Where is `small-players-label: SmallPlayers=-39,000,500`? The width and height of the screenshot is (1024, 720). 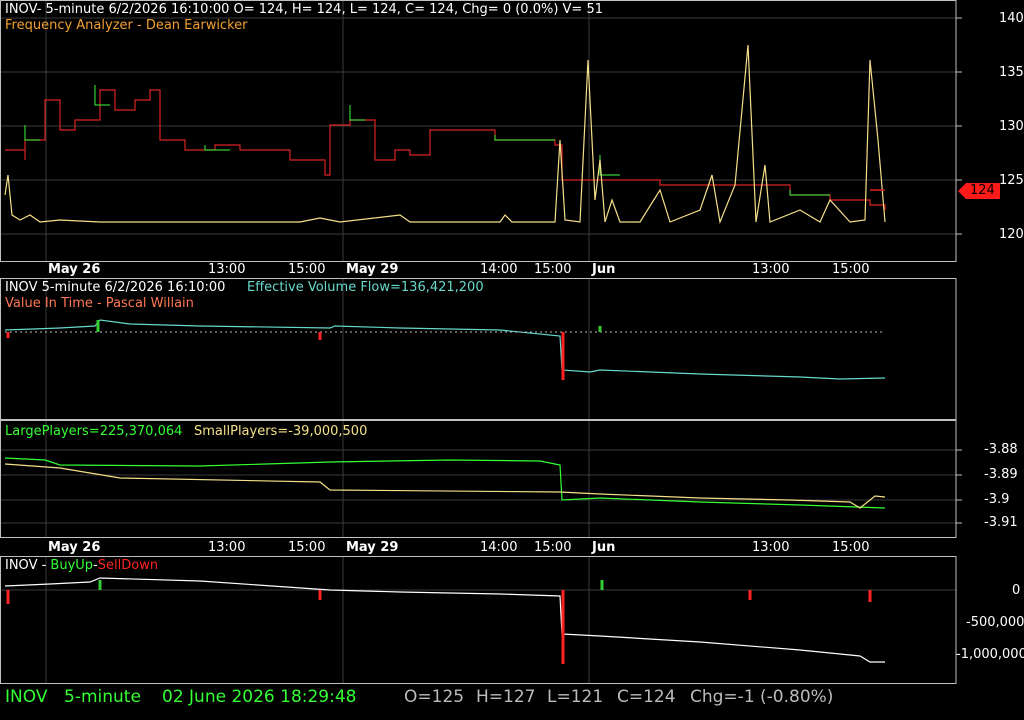
small-players-label: SmallPlayers=-39,000,500 is located at coordinates (281, 431).